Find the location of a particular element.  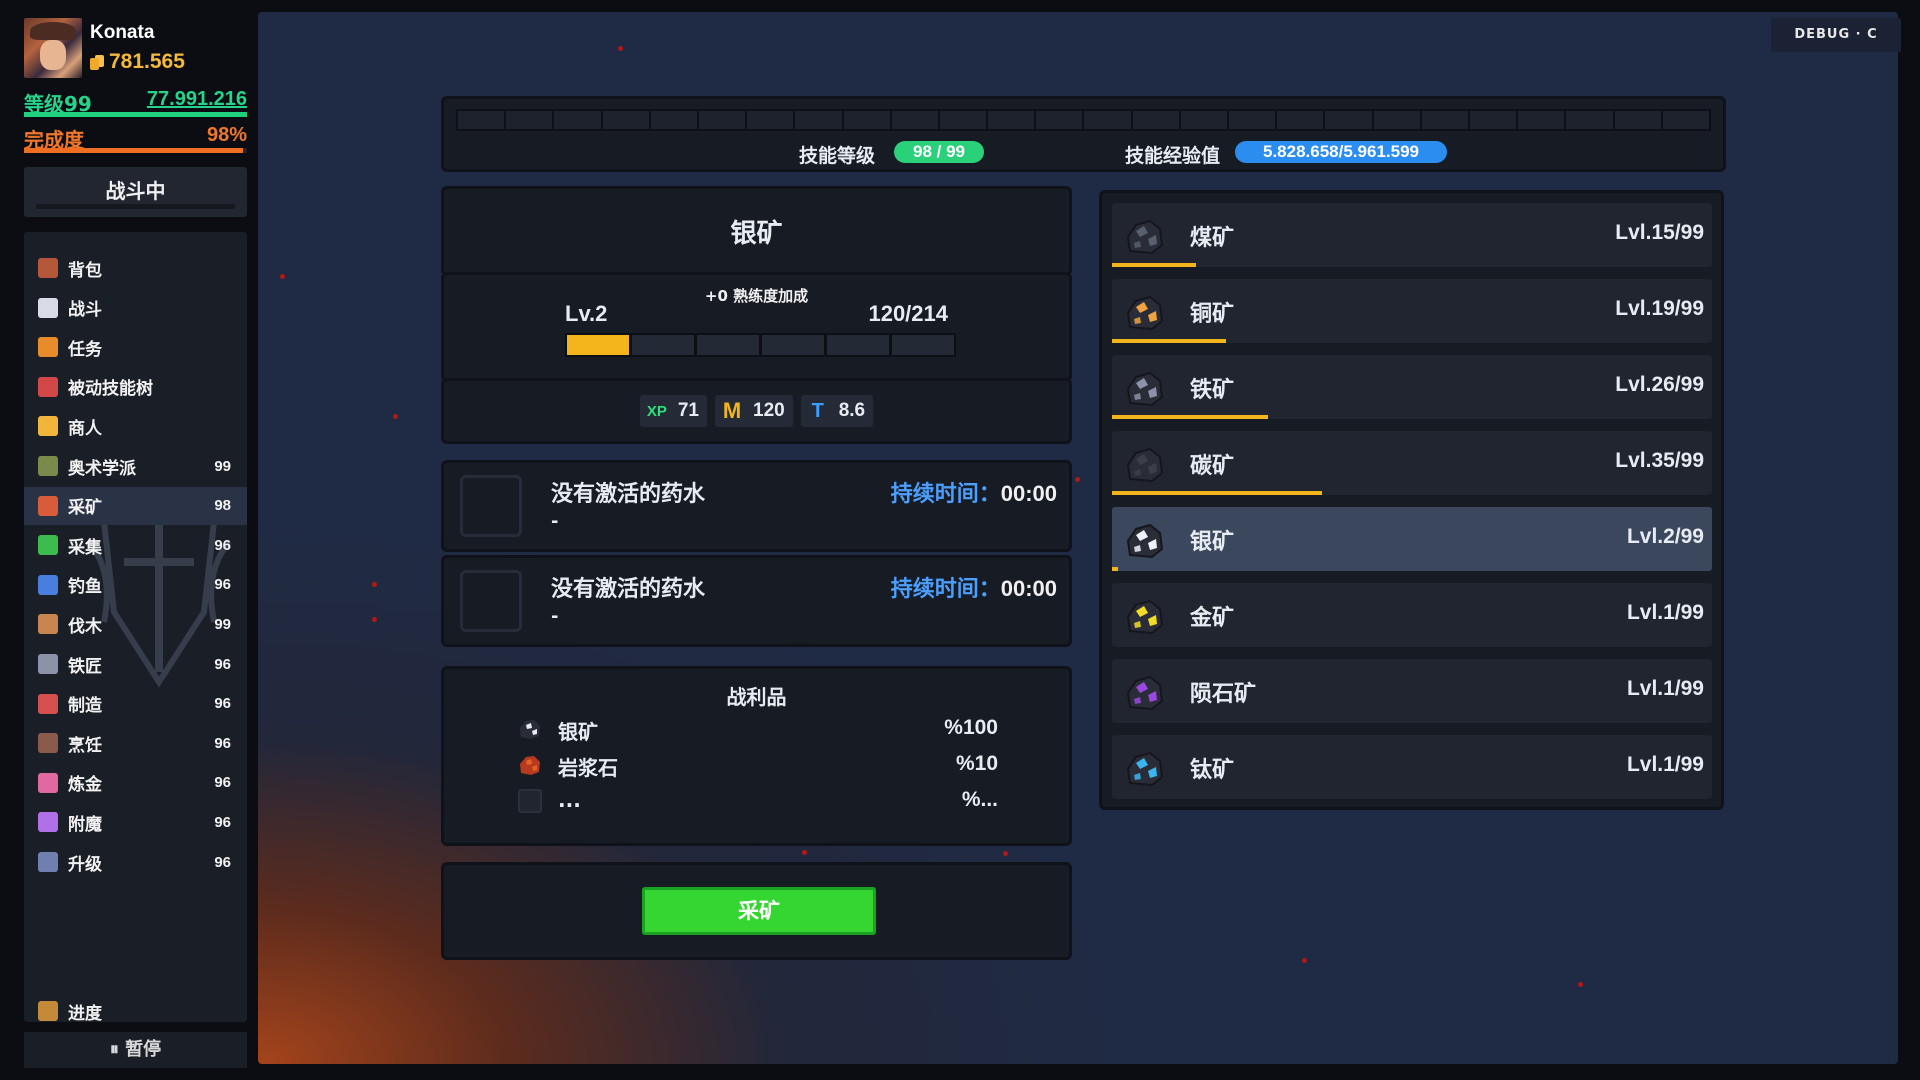

skill-level-pill: 98 / 99 is located at coordinates (939, 152).